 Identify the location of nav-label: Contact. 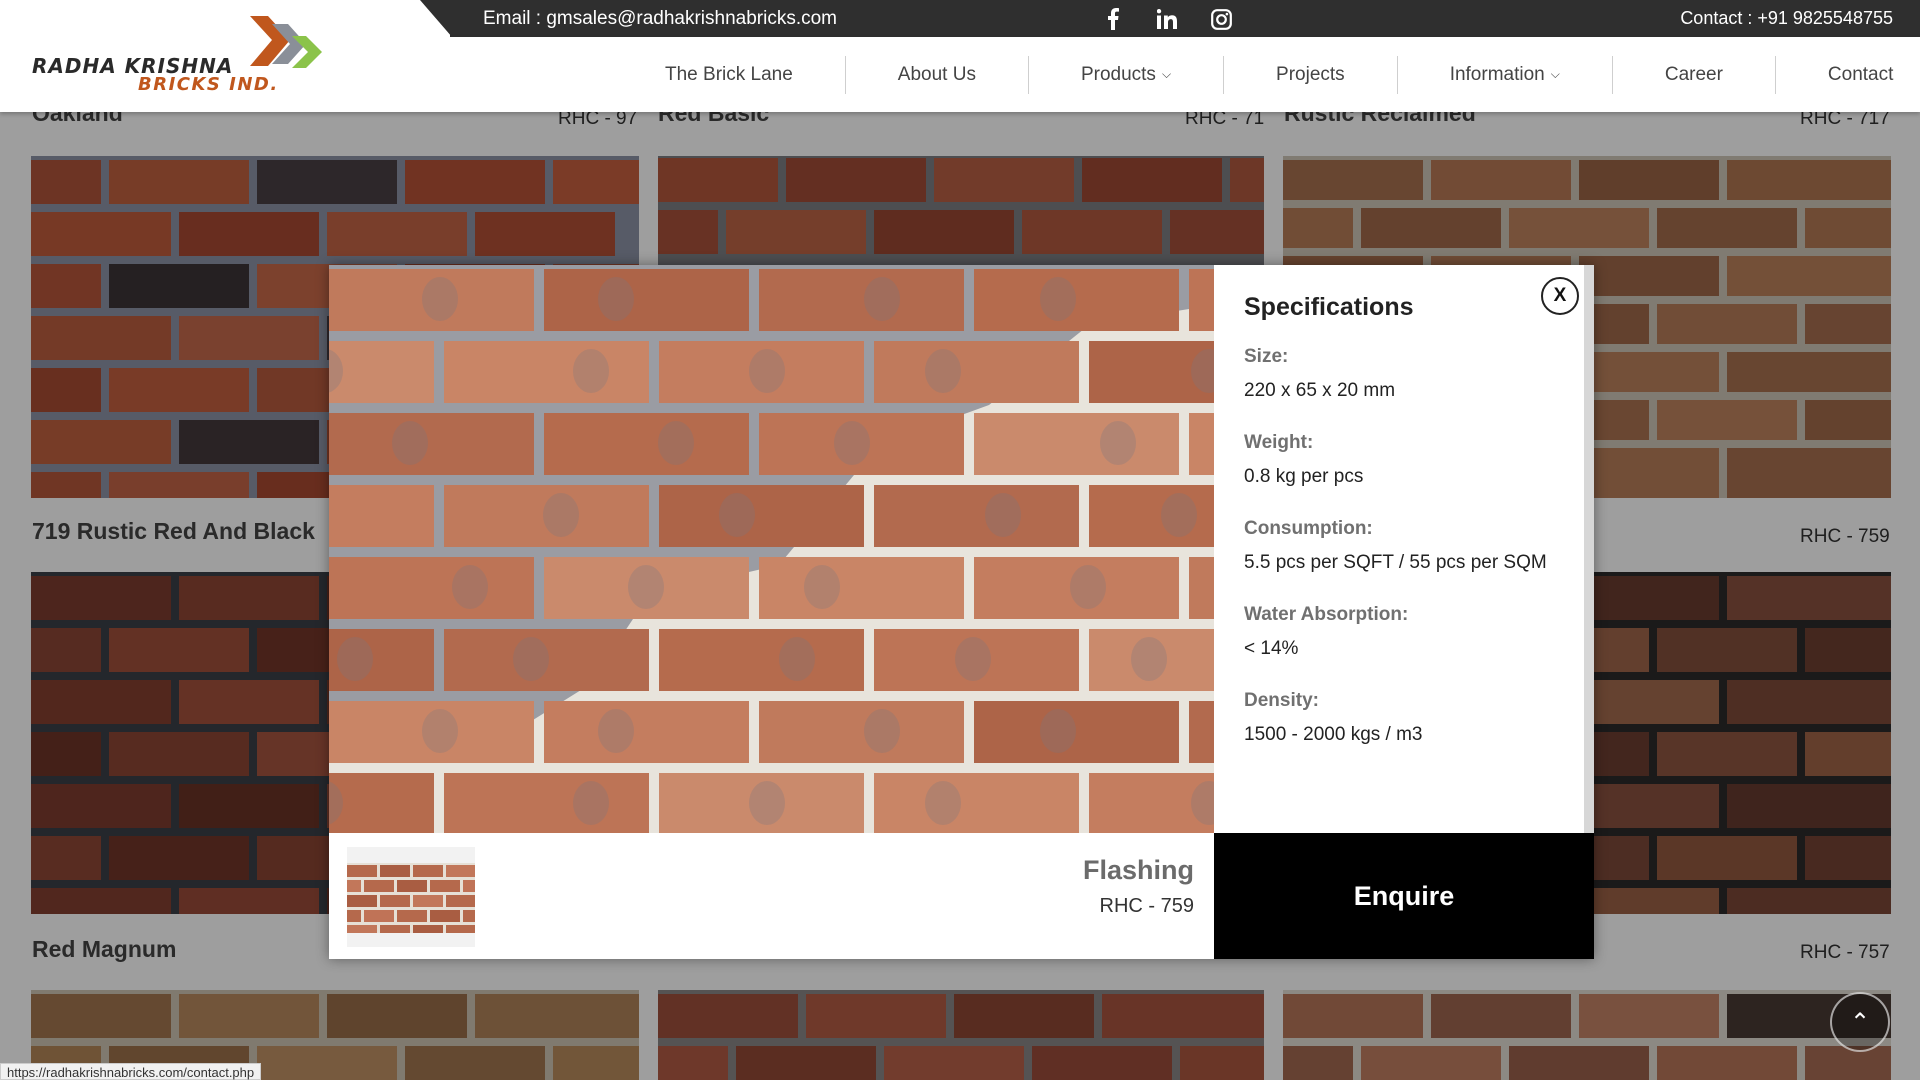
(1860, 74).